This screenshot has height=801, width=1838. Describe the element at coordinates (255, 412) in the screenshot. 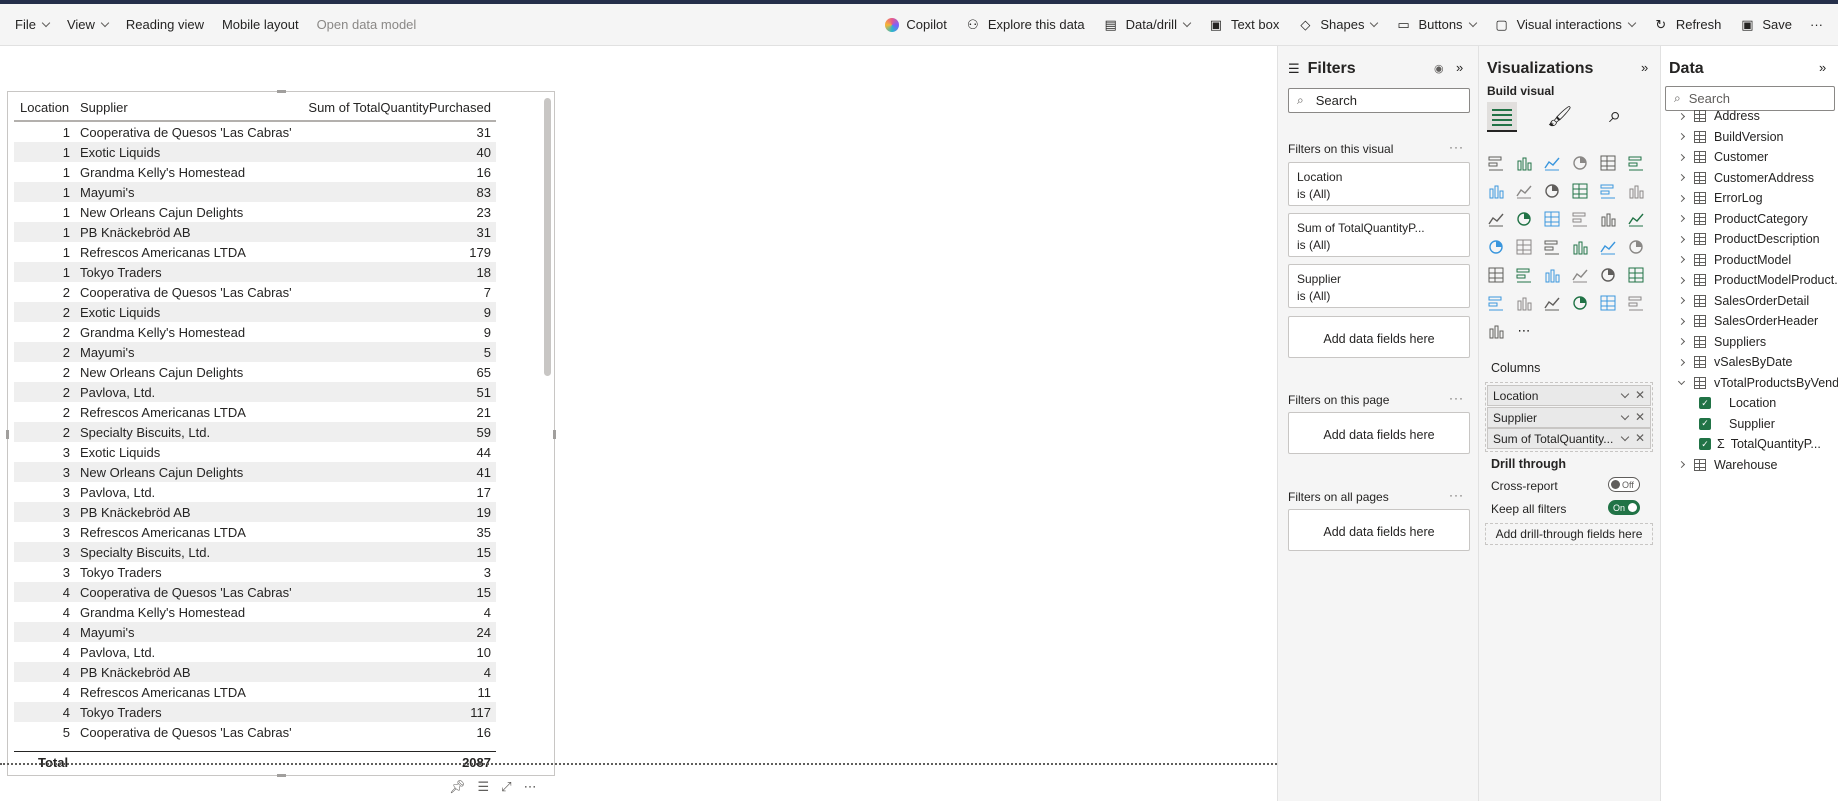

I see `table-row: 2 Refrescos Americanas LTDA 21` at that location.